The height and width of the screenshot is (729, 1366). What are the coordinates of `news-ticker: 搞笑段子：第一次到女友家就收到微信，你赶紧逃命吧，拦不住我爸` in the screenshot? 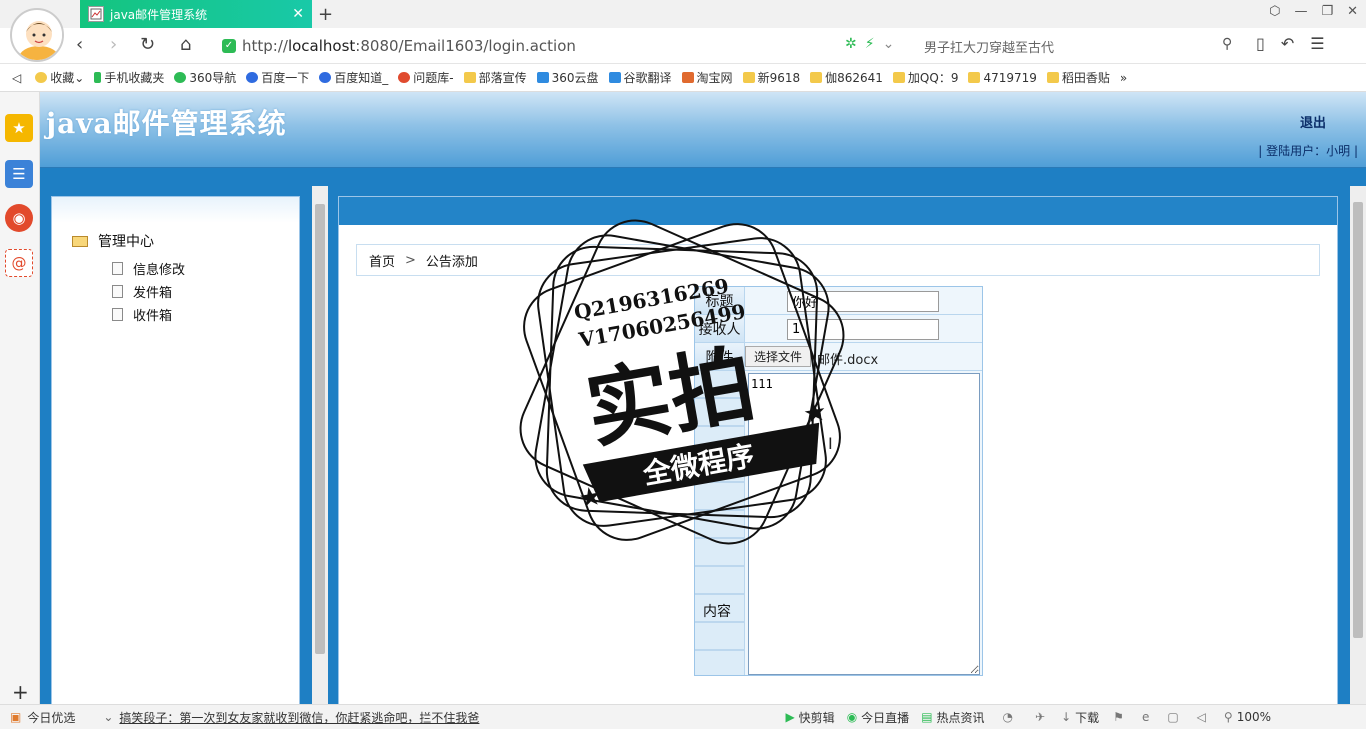 It's located at (299, 717).